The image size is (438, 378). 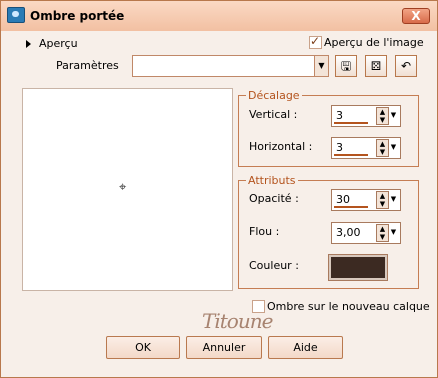 What do you see at coordinates (348, 306) in the screenshot?
I see `new-layer-label: Ombre sur le nouveau calque` at bounding box center [348, 306].